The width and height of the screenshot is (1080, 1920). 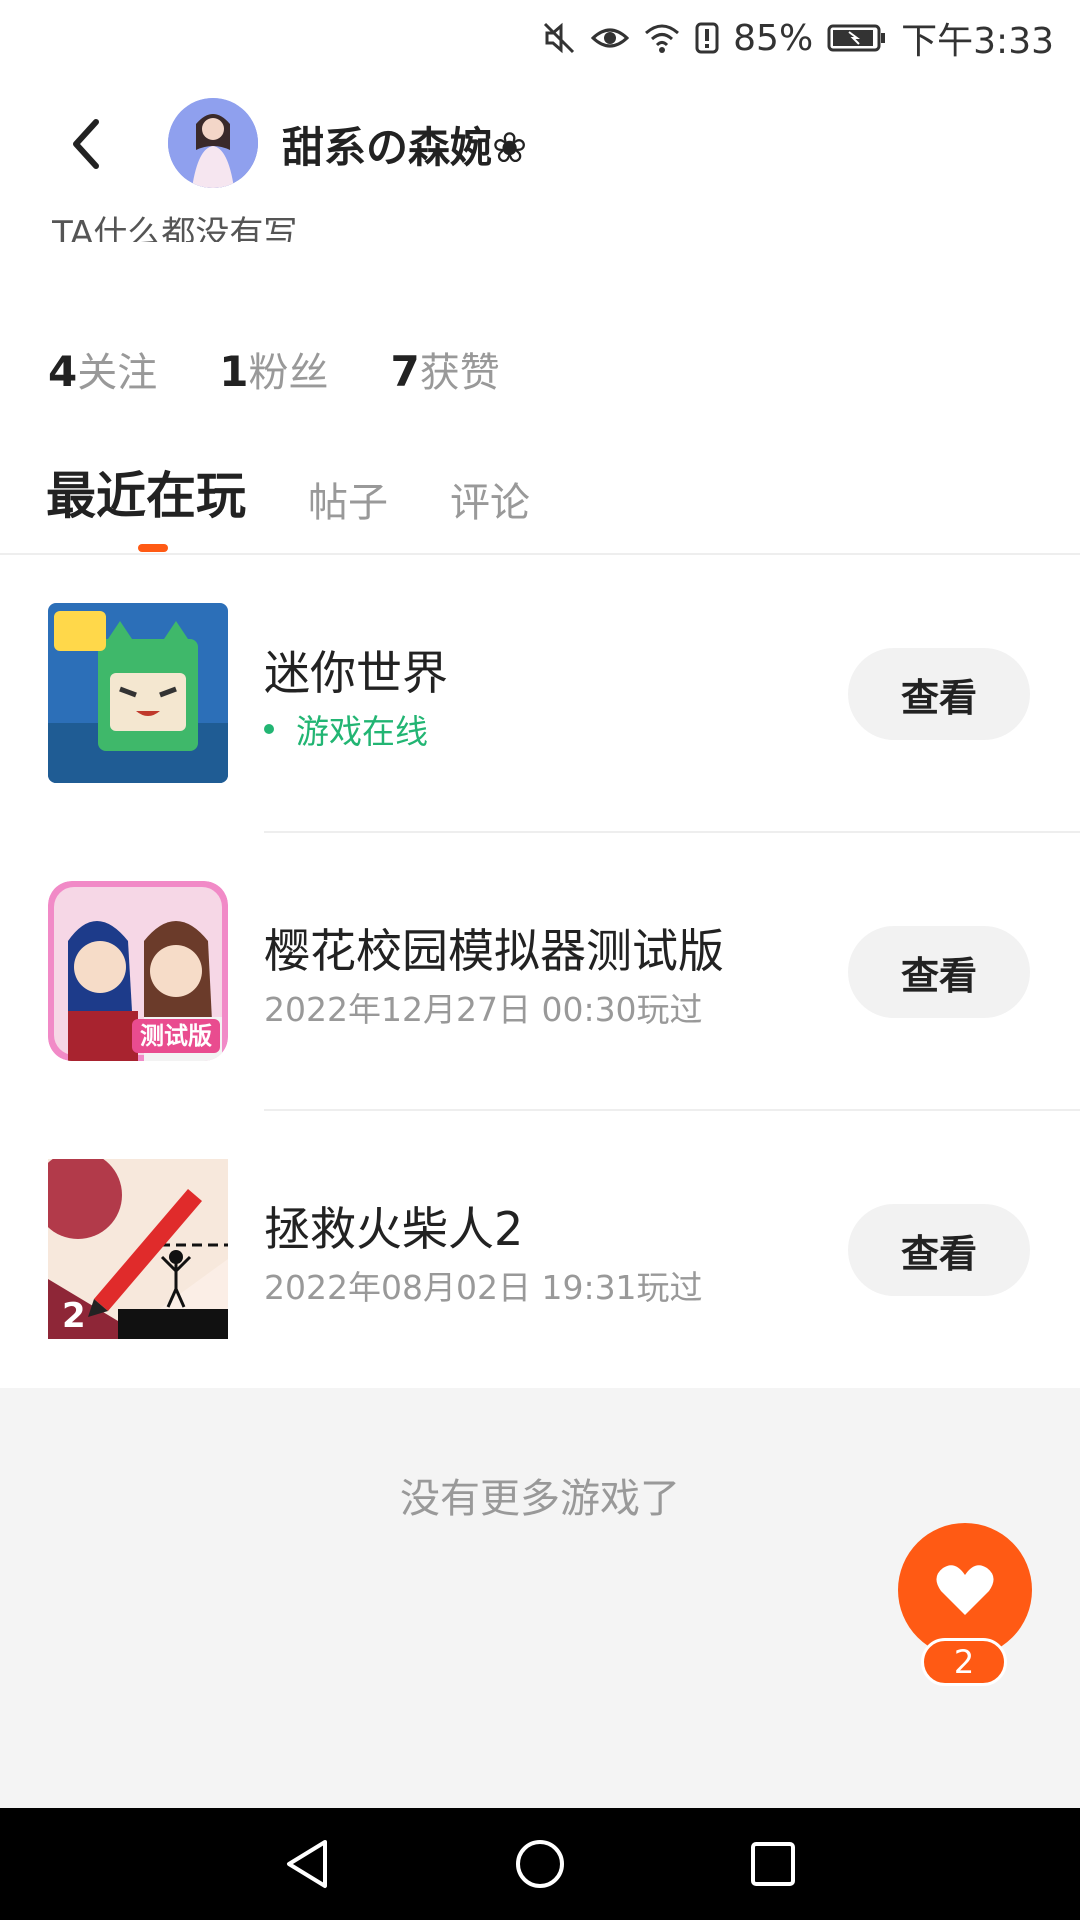 What do you see at coordinates (356, 673) in the screenshot?
I see `game-title: 迷你世界` at bounding box center [356, 673].